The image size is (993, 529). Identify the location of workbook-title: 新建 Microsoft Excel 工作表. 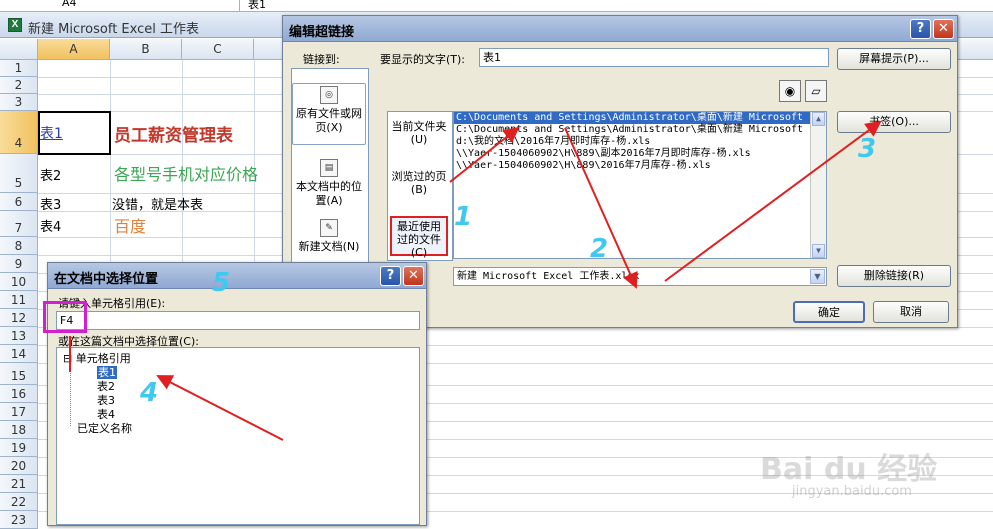
(113, 29).